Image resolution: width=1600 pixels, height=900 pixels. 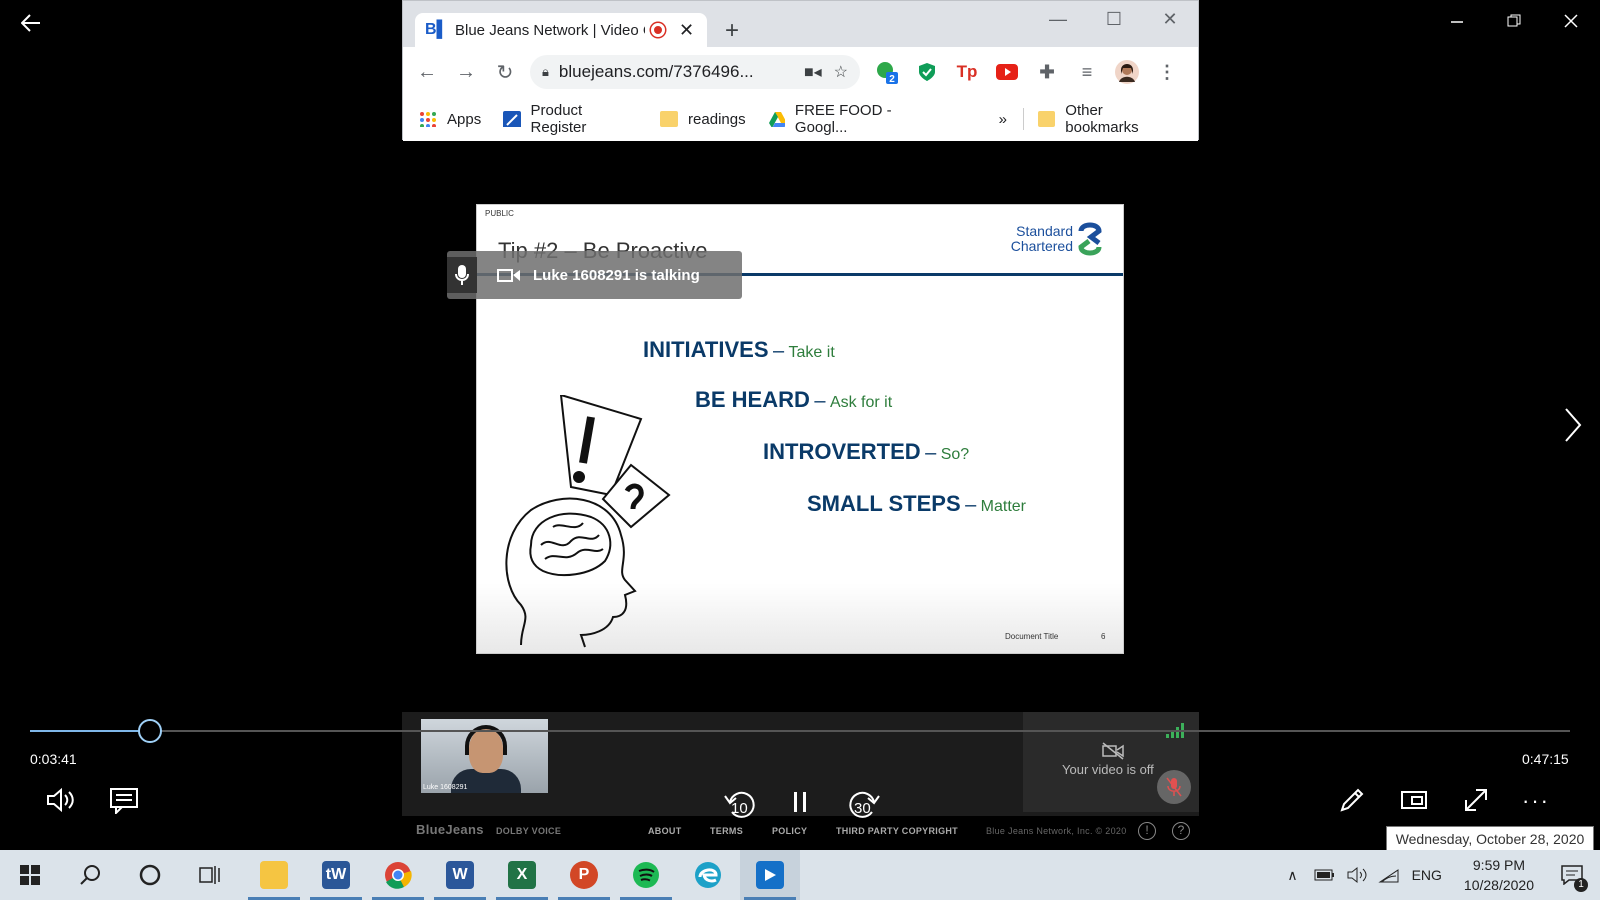 I want to click on minimize-icon, so click(x=1457, y=23).